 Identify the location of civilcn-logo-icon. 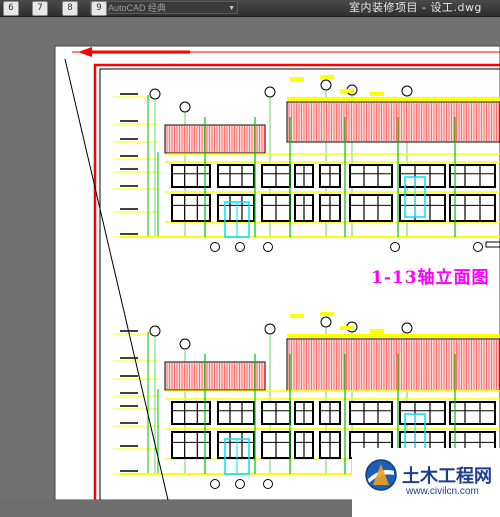
(381, 475).